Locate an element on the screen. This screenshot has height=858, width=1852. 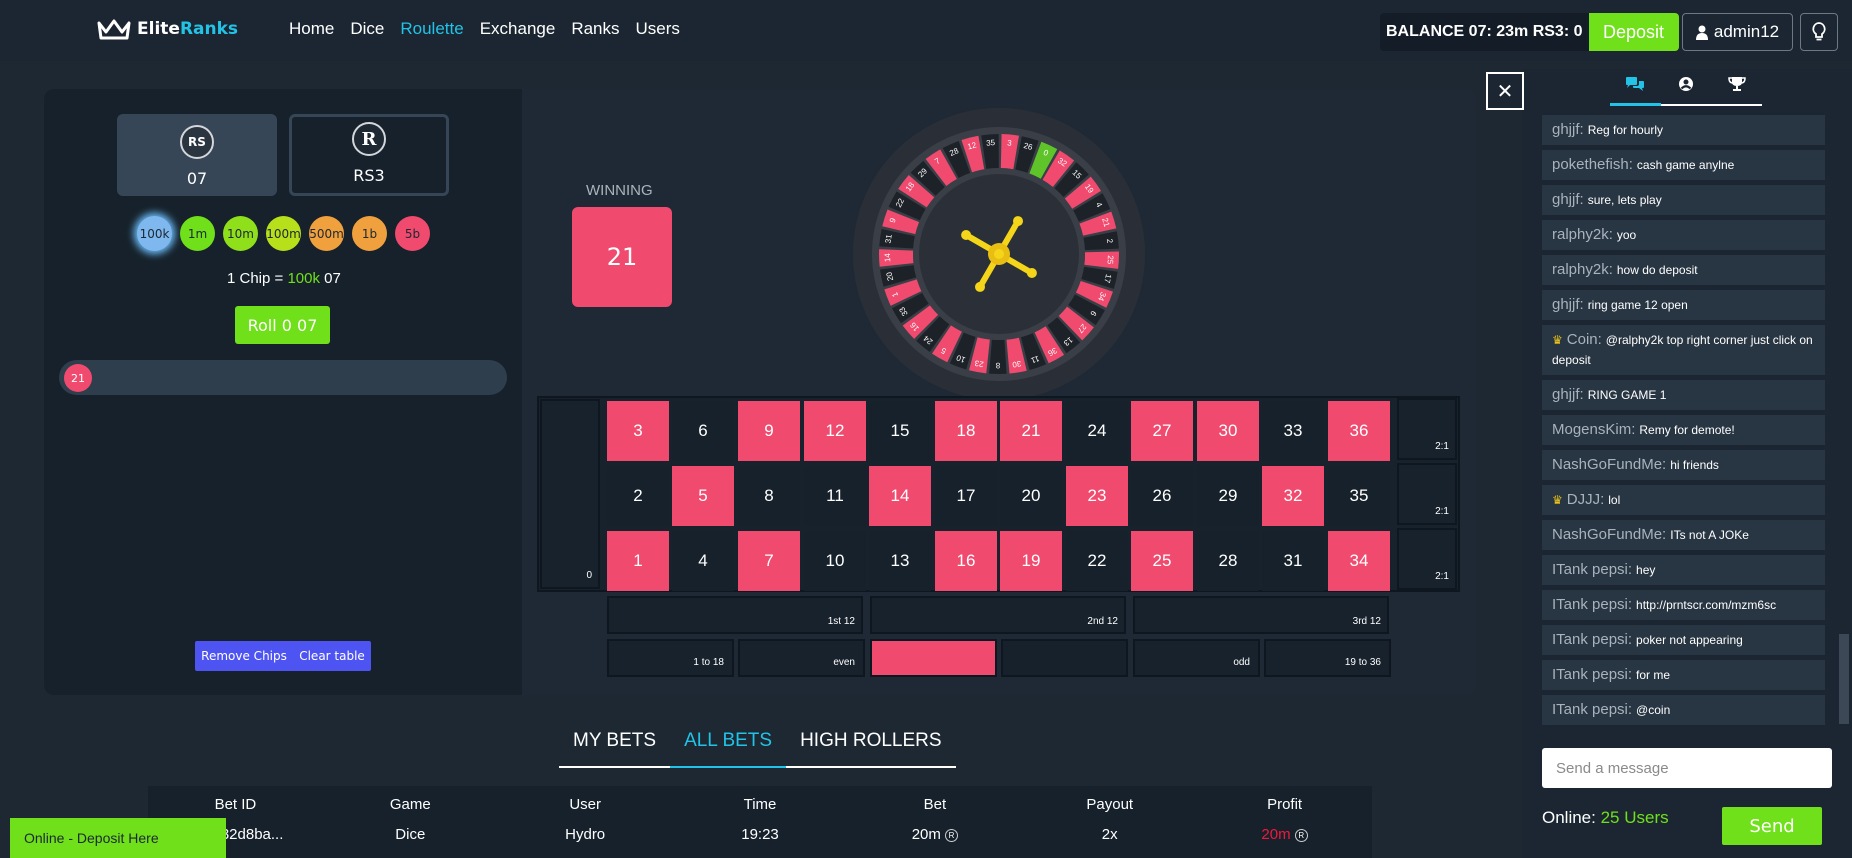
chat-username: MogensKim: is located at coordinates (1593, 429).